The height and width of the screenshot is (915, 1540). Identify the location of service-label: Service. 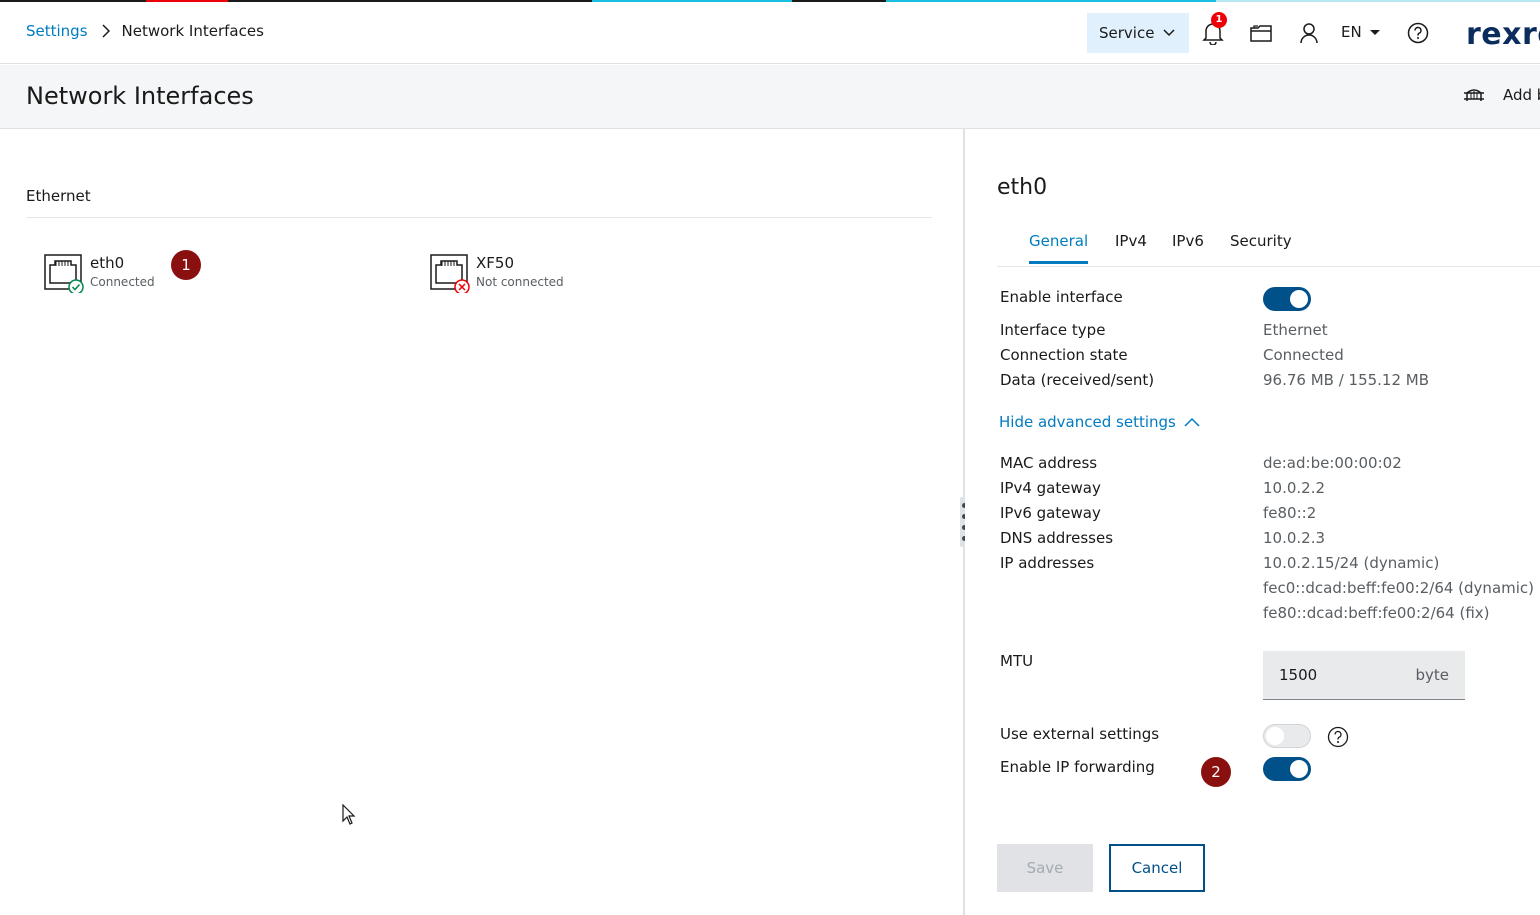
(1127, 33).